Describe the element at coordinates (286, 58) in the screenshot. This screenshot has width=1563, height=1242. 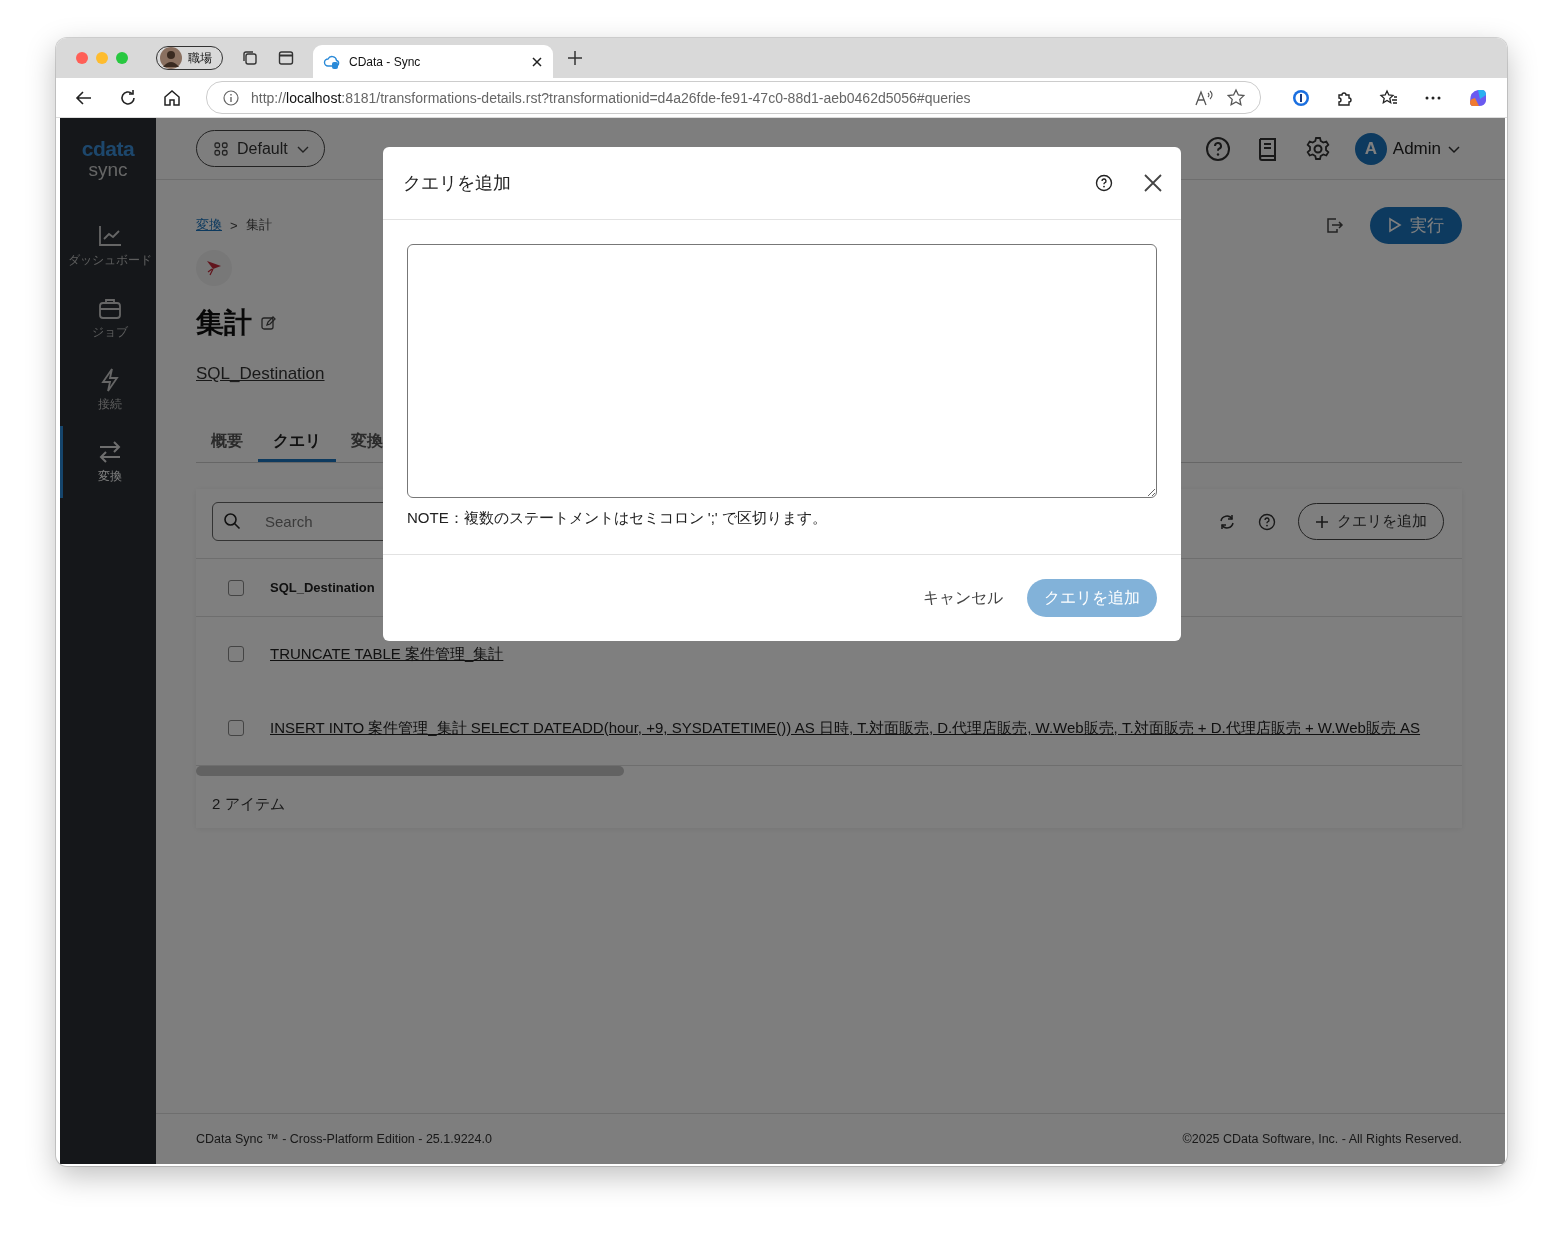
I see `tab-panel-icon` at that location.